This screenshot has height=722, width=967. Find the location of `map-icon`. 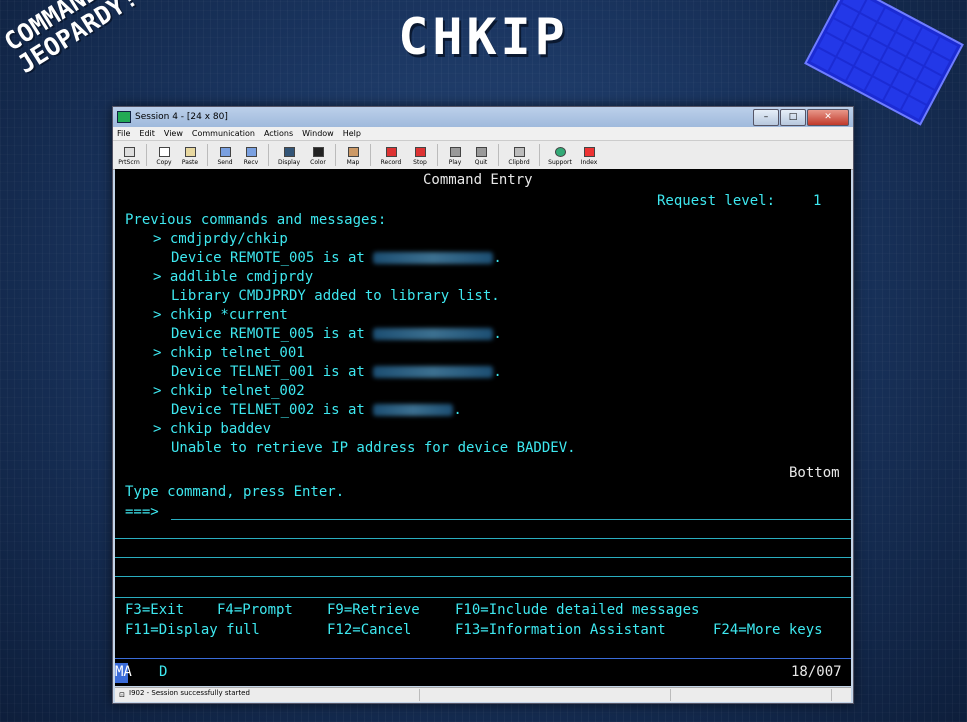

map-icon is located at coordinates (353, 152).